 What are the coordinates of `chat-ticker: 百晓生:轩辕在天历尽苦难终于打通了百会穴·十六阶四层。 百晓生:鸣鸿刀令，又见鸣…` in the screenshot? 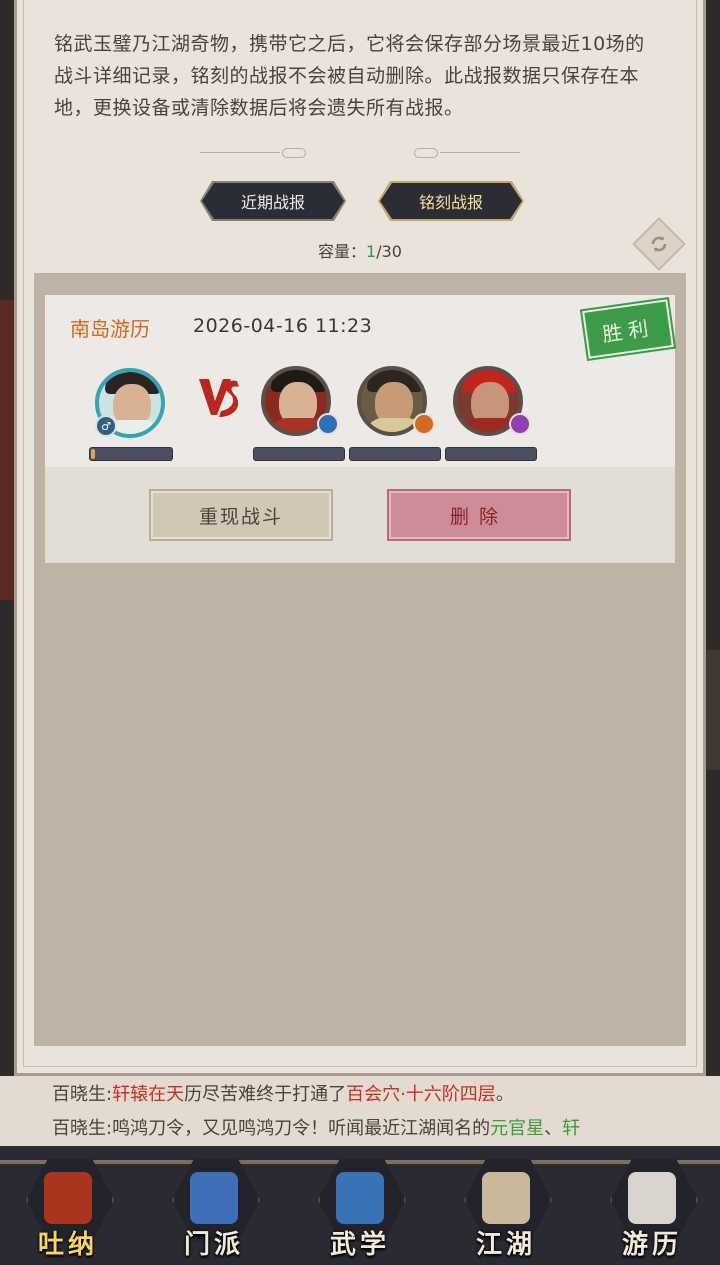 It's located at (360, 1111).